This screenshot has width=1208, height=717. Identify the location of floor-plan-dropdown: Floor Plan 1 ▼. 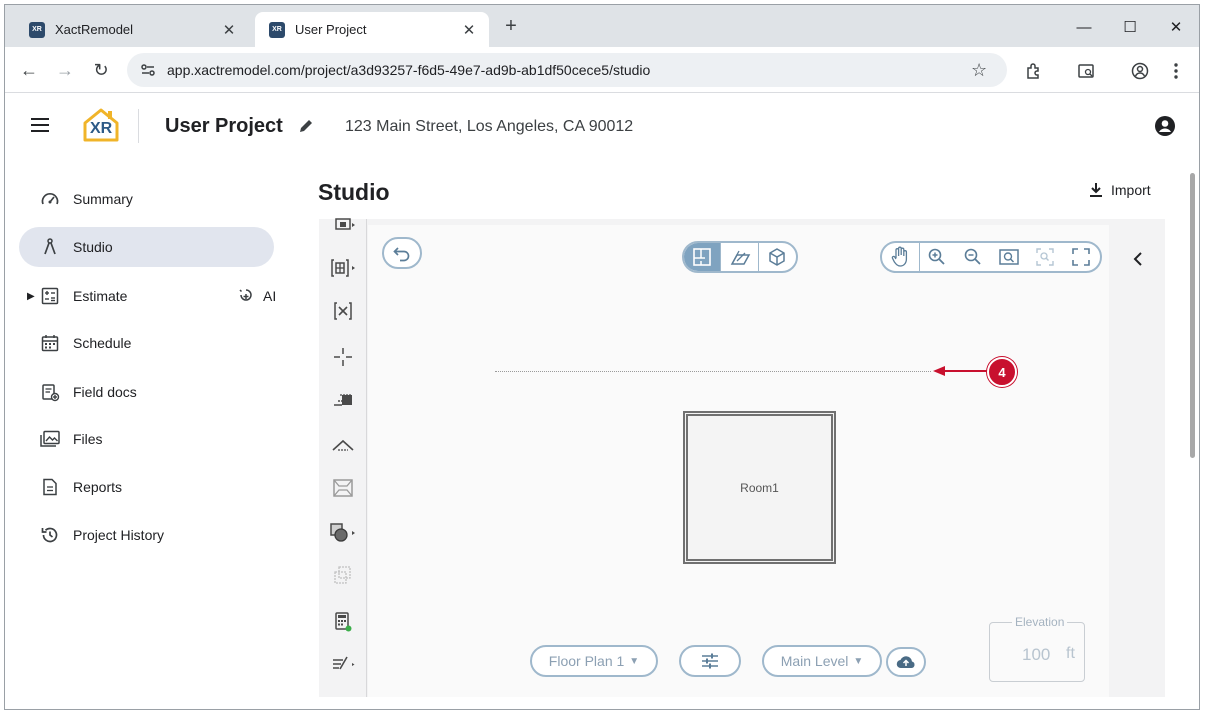
(594, 661).